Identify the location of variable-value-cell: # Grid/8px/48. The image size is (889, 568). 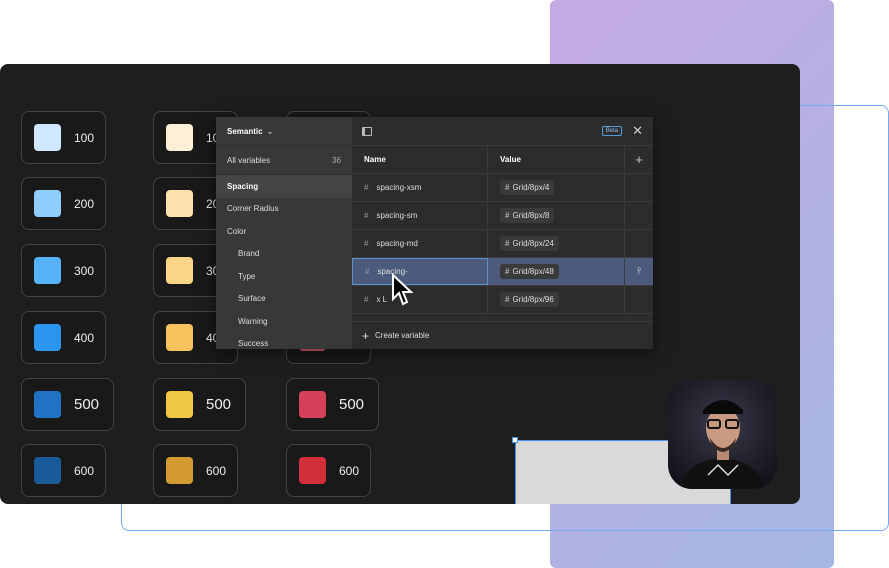
(556, 271).